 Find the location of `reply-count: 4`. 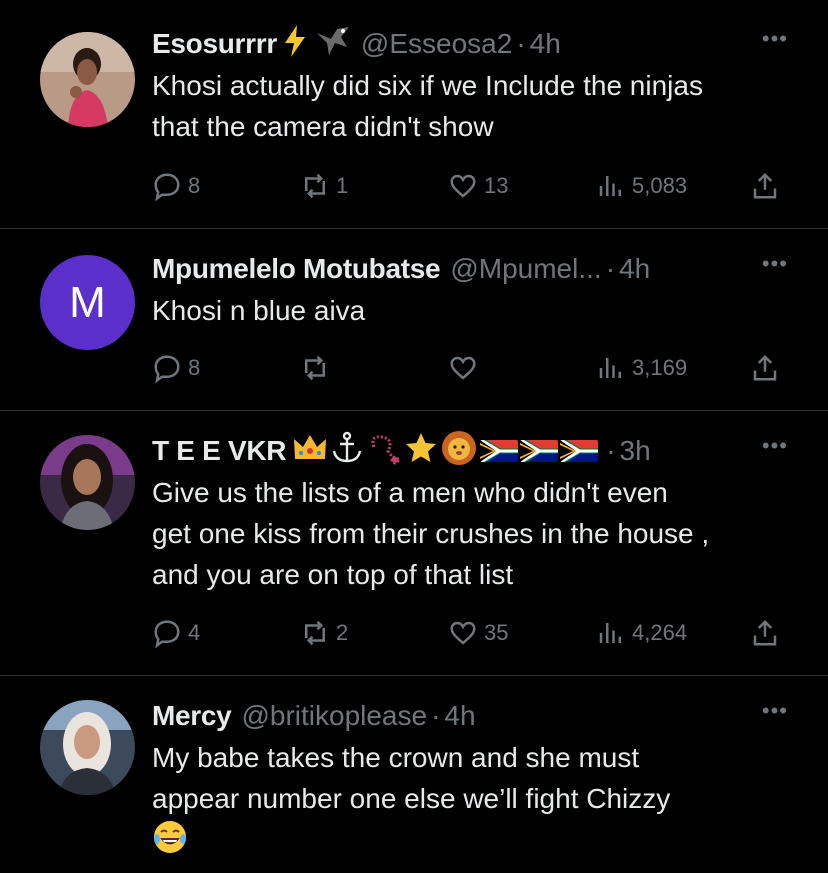

reply-count: 4 is located at coordinates (194, 632).